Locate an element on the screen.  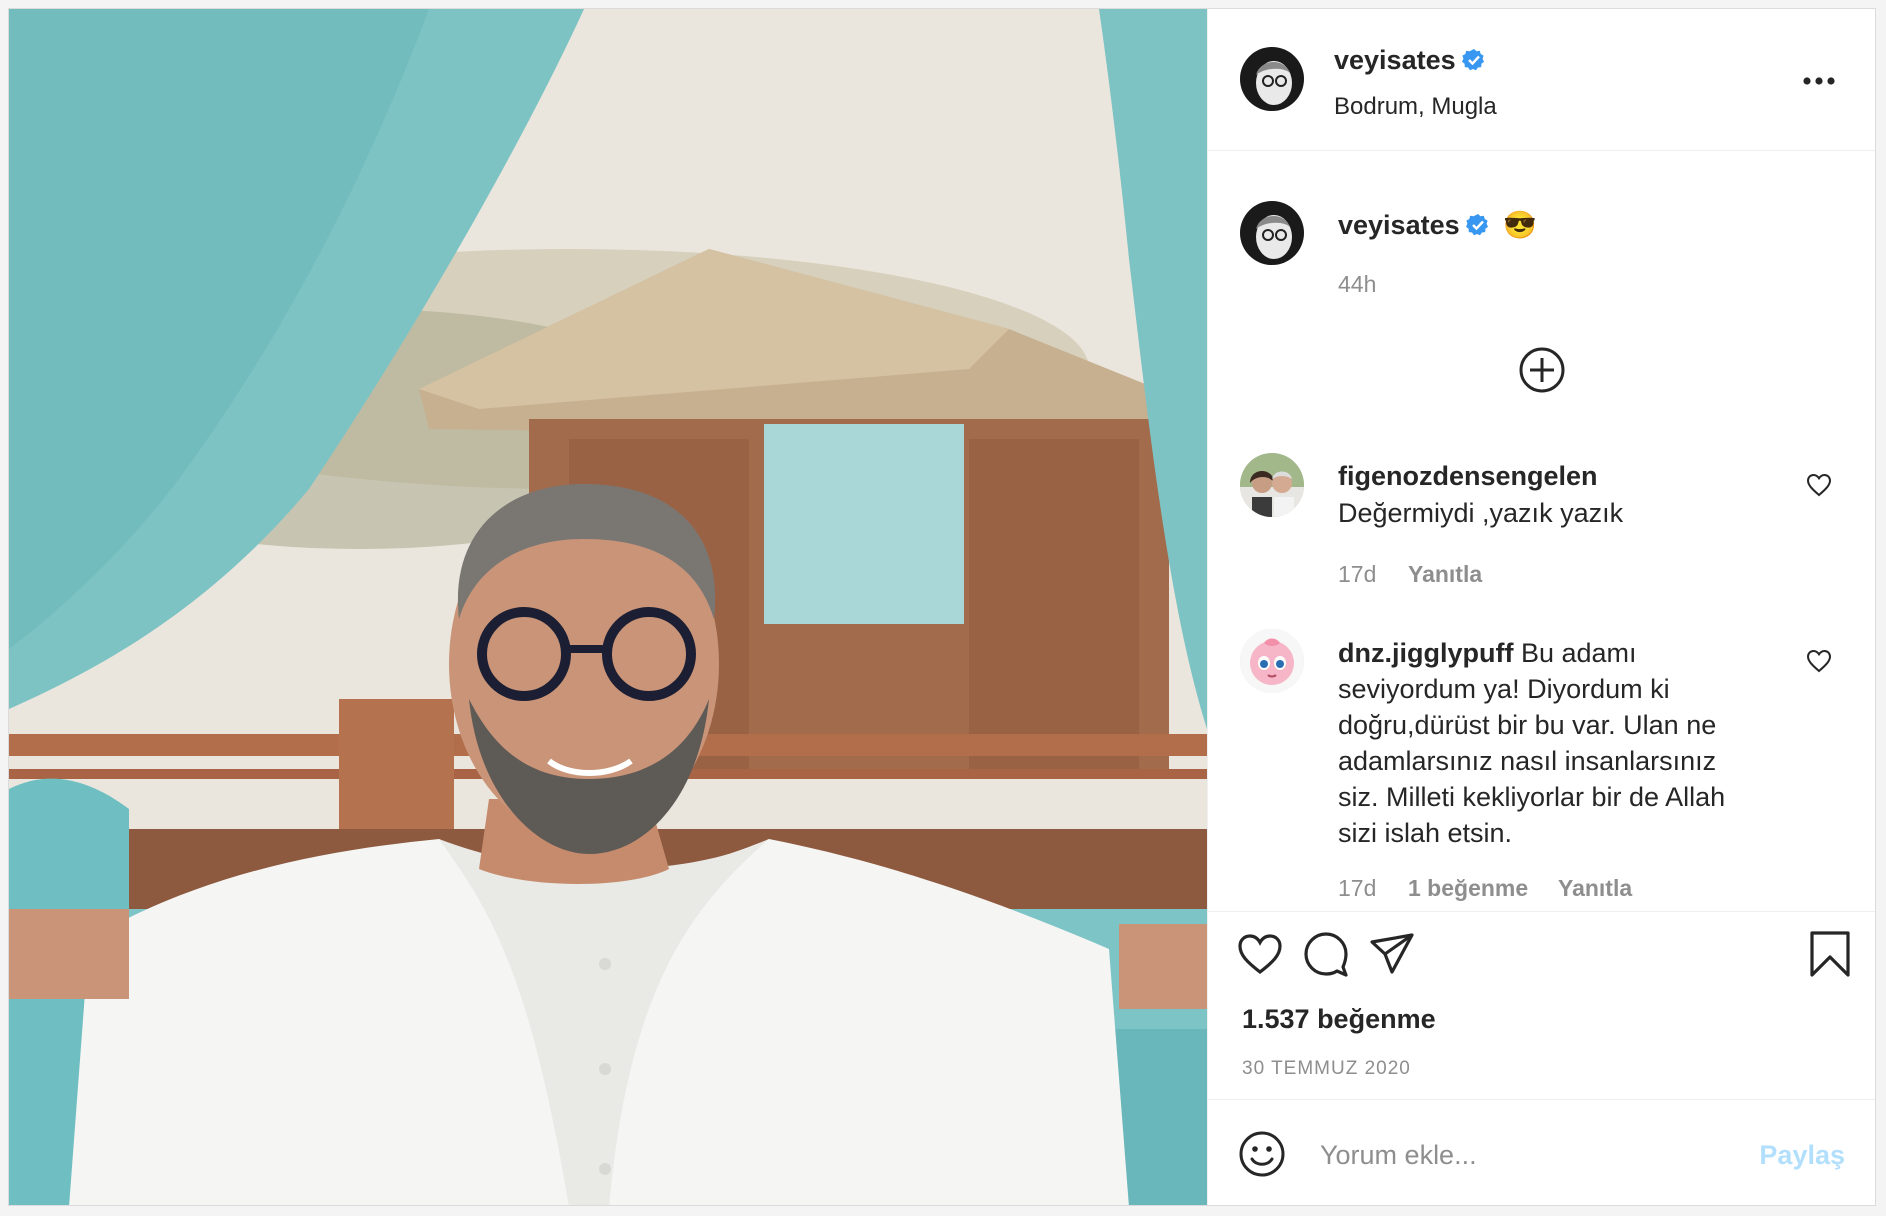
post-location: Bodrum, Mugla is located at coordinates (1415, 107).